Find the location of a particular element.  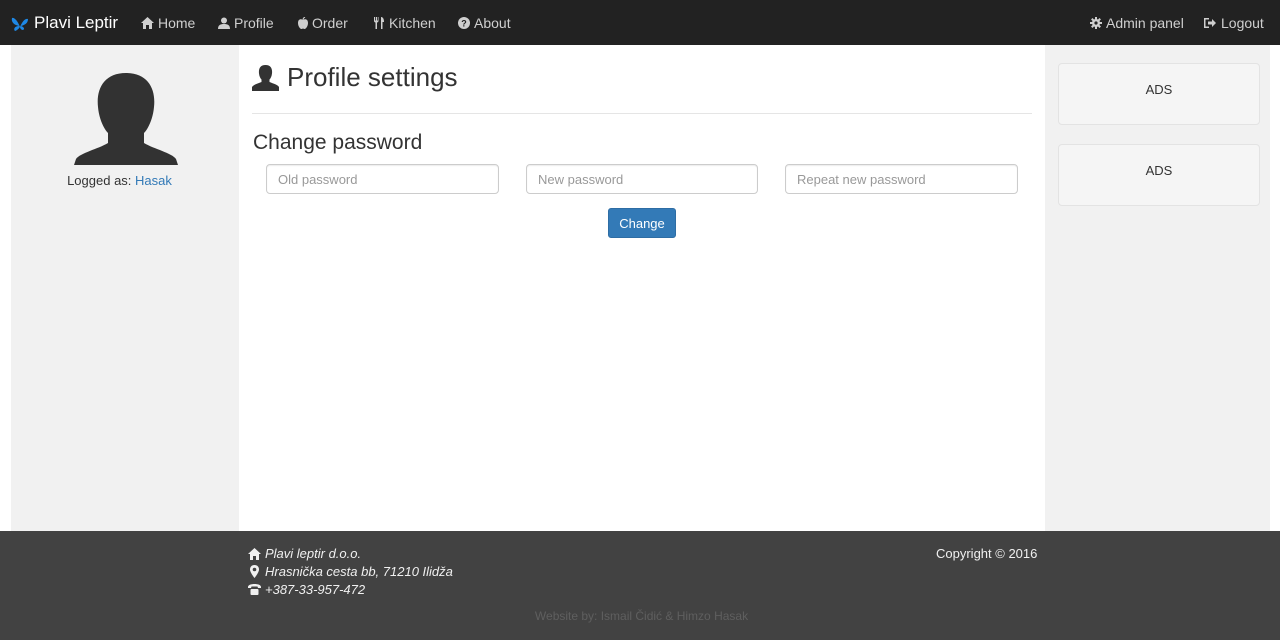

brand-link: Plavi Leptir is located at coordinates (64, 22).